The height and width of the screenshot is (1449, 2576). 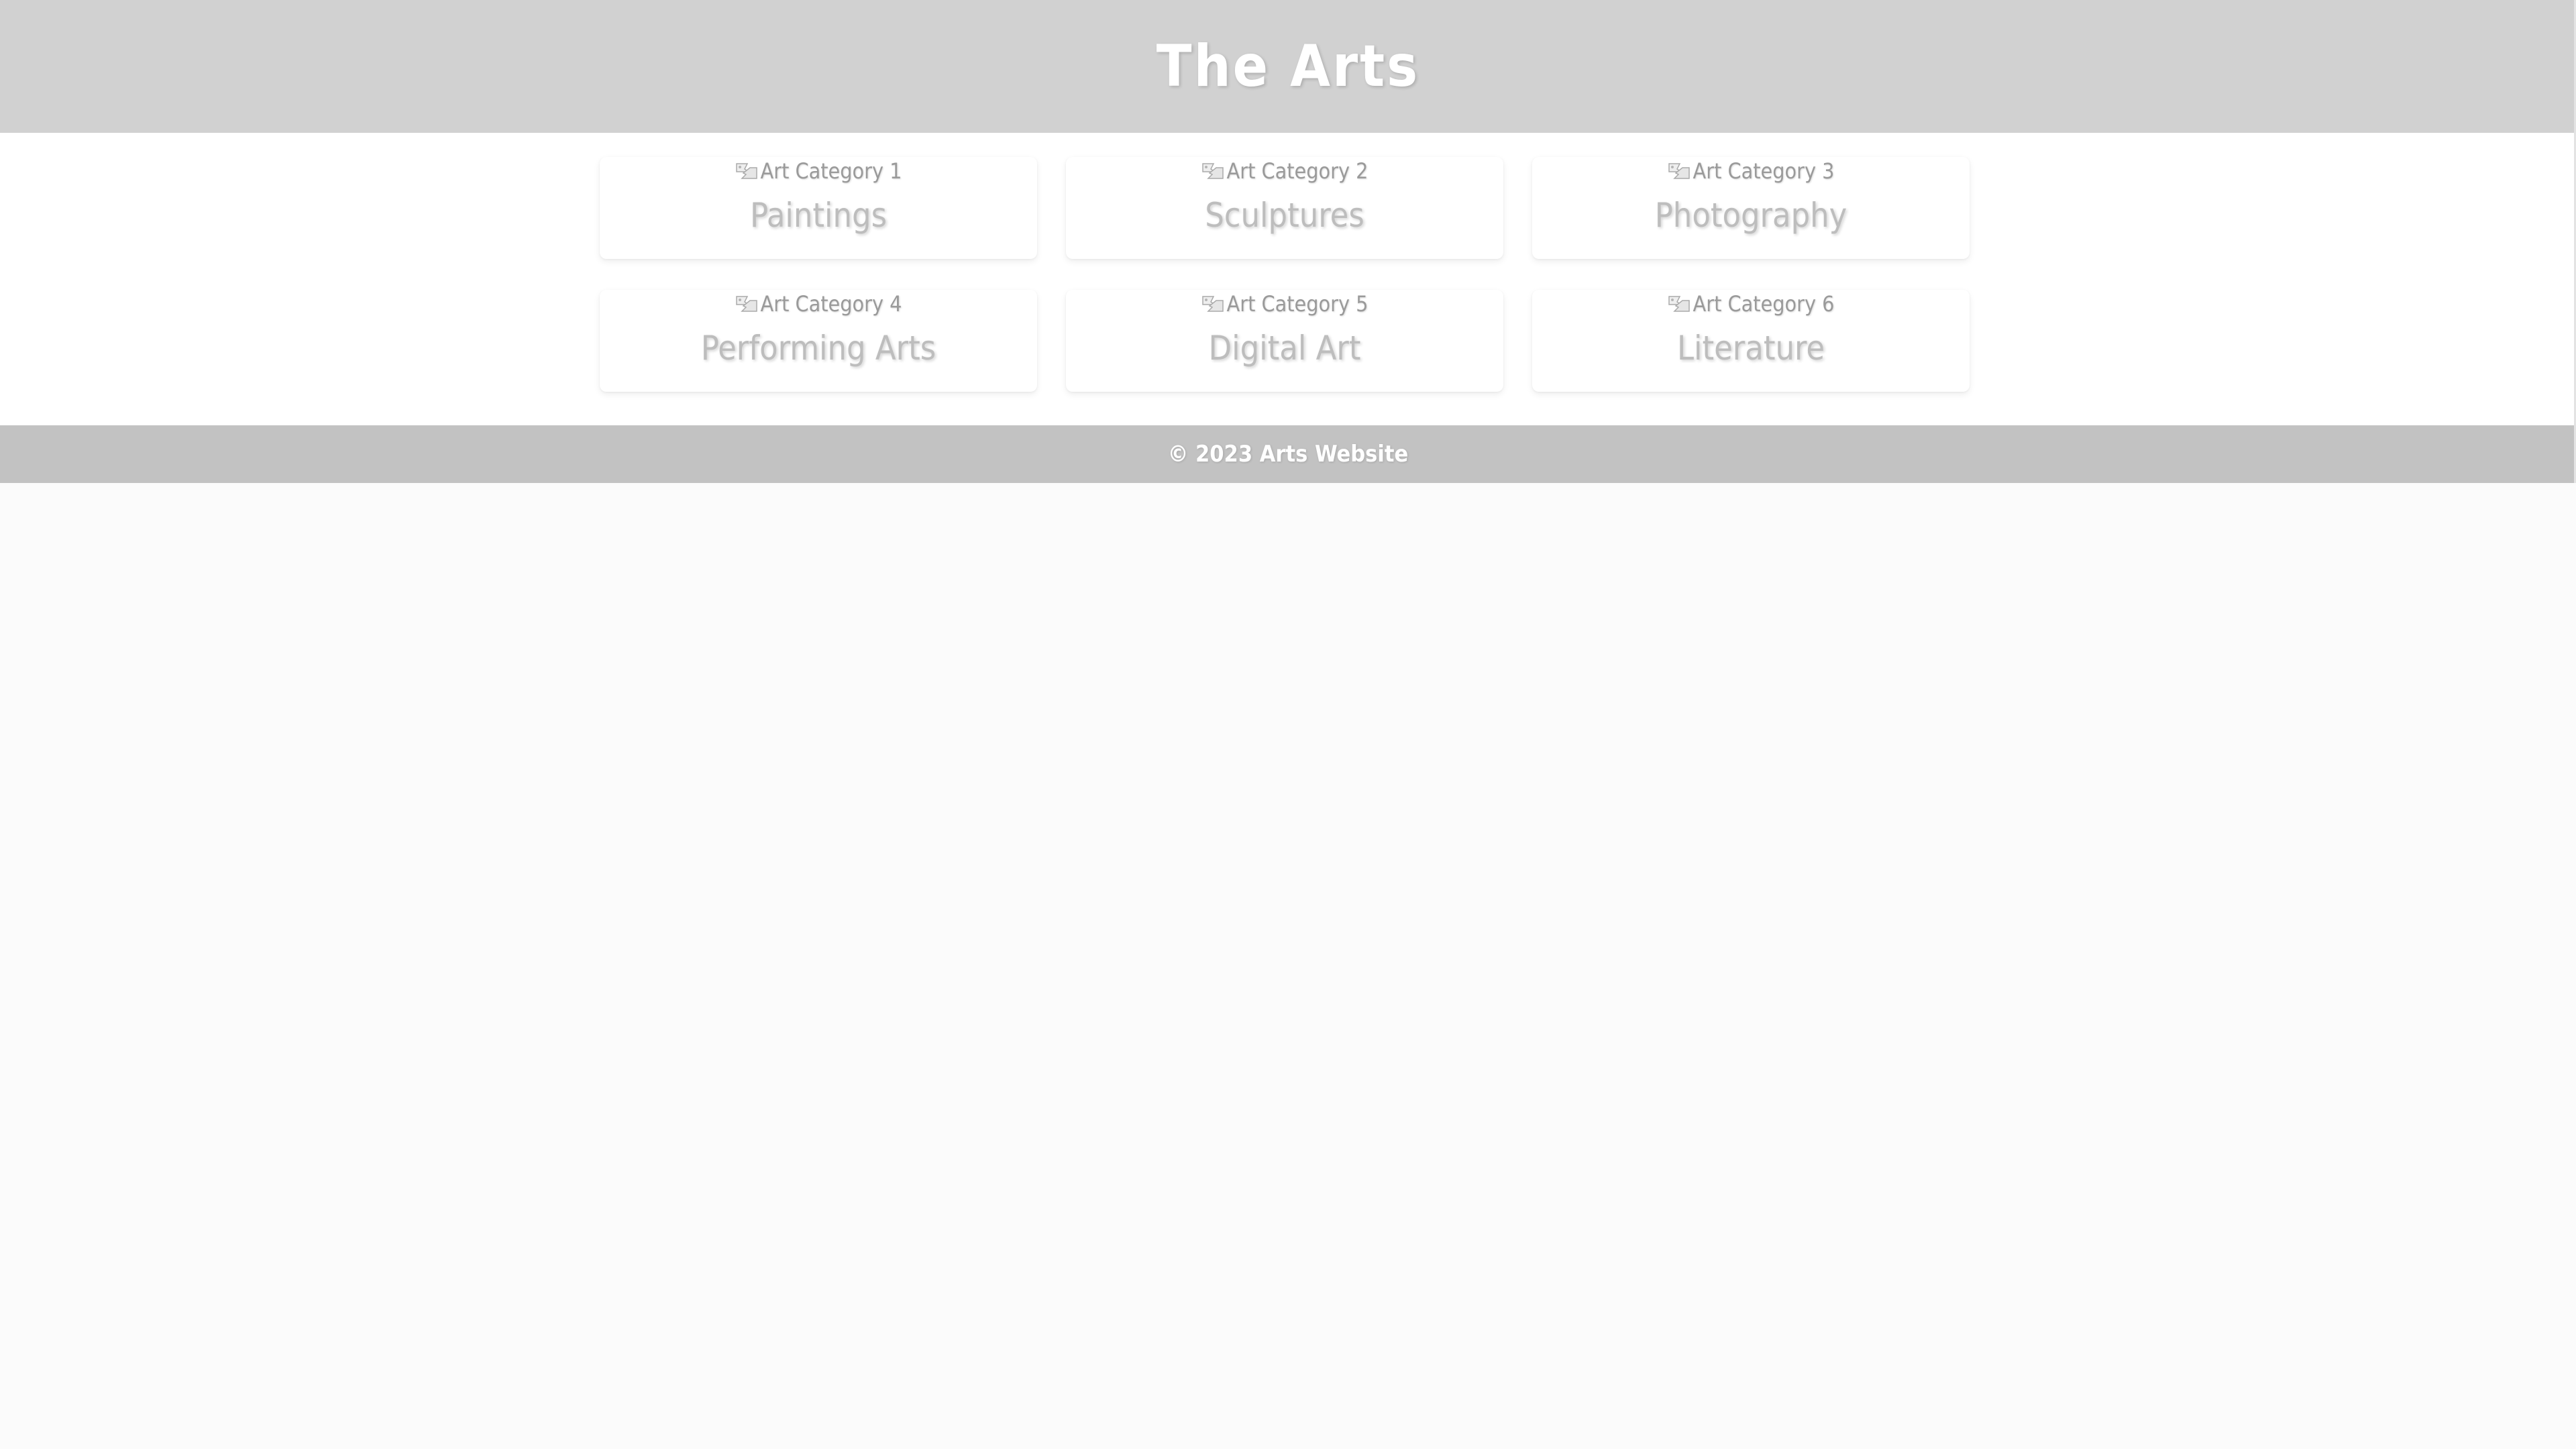 I want to click on category-image: Art Category 5, so click(x=1284, y=304).